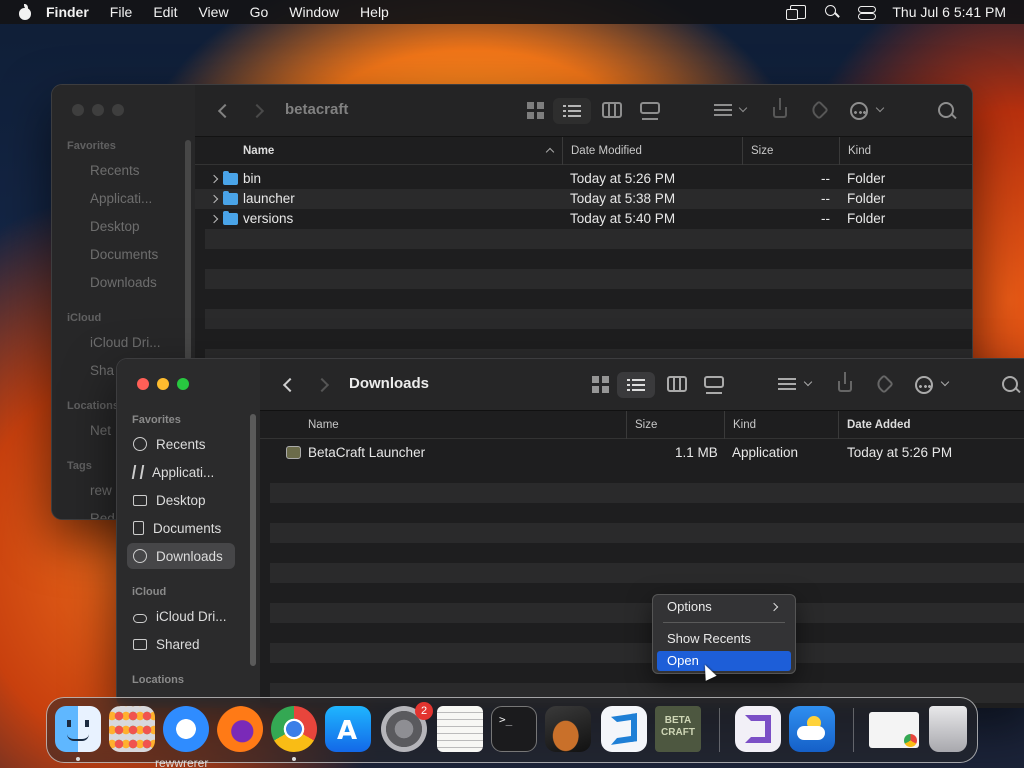 The image size is (1024, 768). Describe the element at coordinates (568, 729) in the screenshot. I see `garageband-icon` at that location.